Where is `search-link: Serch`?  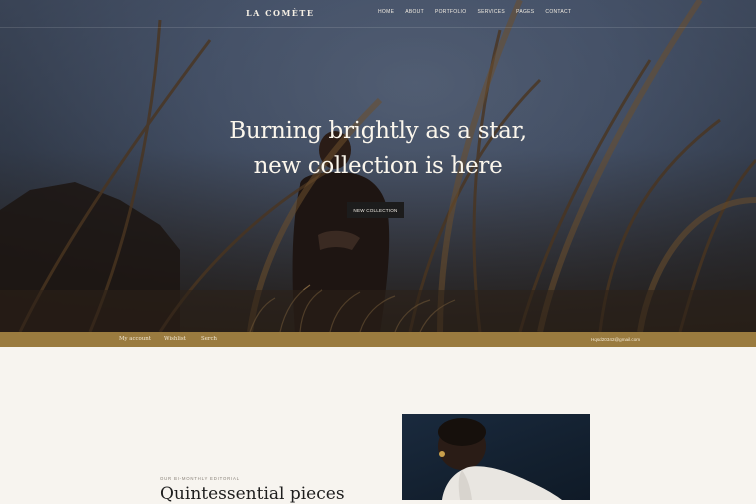
search-link: Serch is located at coordinates (209, 339).